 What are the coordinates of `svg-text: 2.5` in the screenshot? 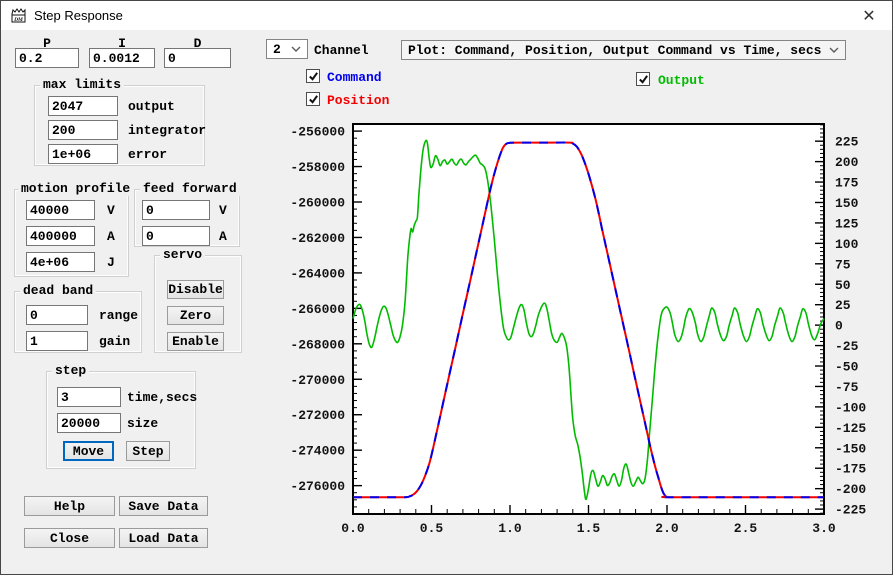 It's located at (746, 528).